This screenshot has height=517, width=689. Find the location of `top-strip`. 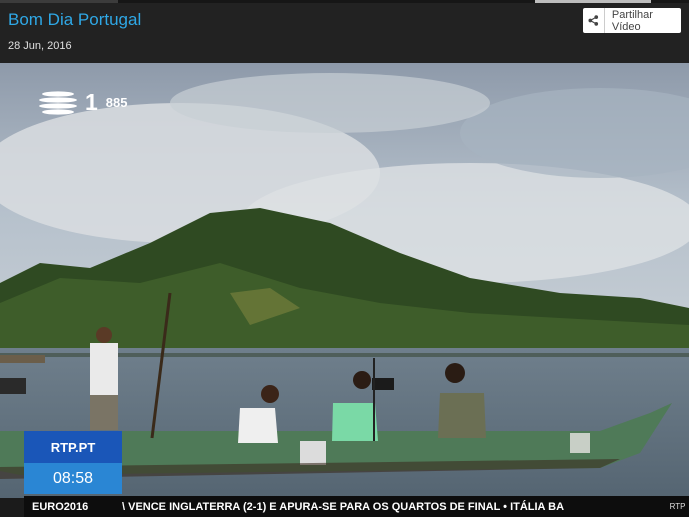

top-strip is located at coordinates (344, 1).